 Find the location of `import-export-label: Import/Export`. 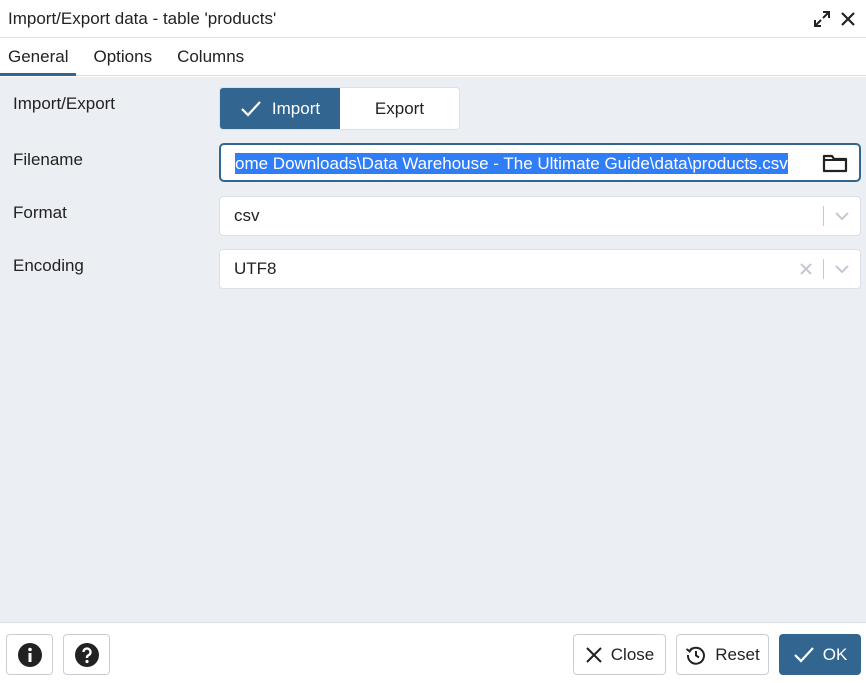

import-export-label: Import/Export is located at coordinates (64, 103).